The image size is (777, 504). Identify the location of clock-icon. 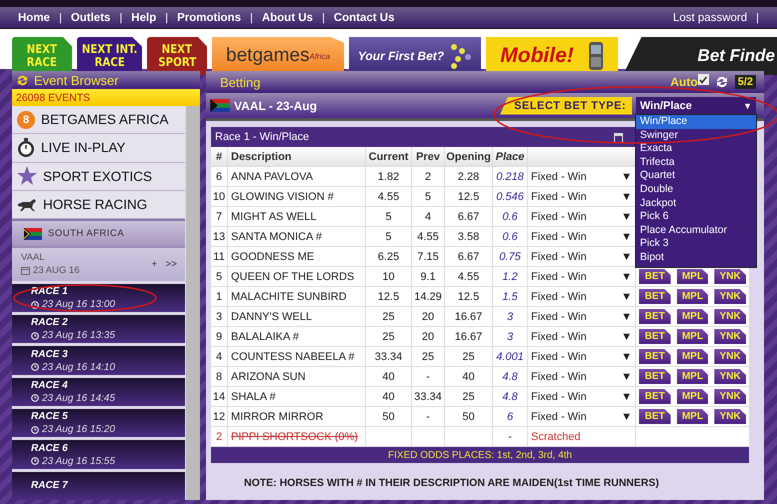
(35, 304).